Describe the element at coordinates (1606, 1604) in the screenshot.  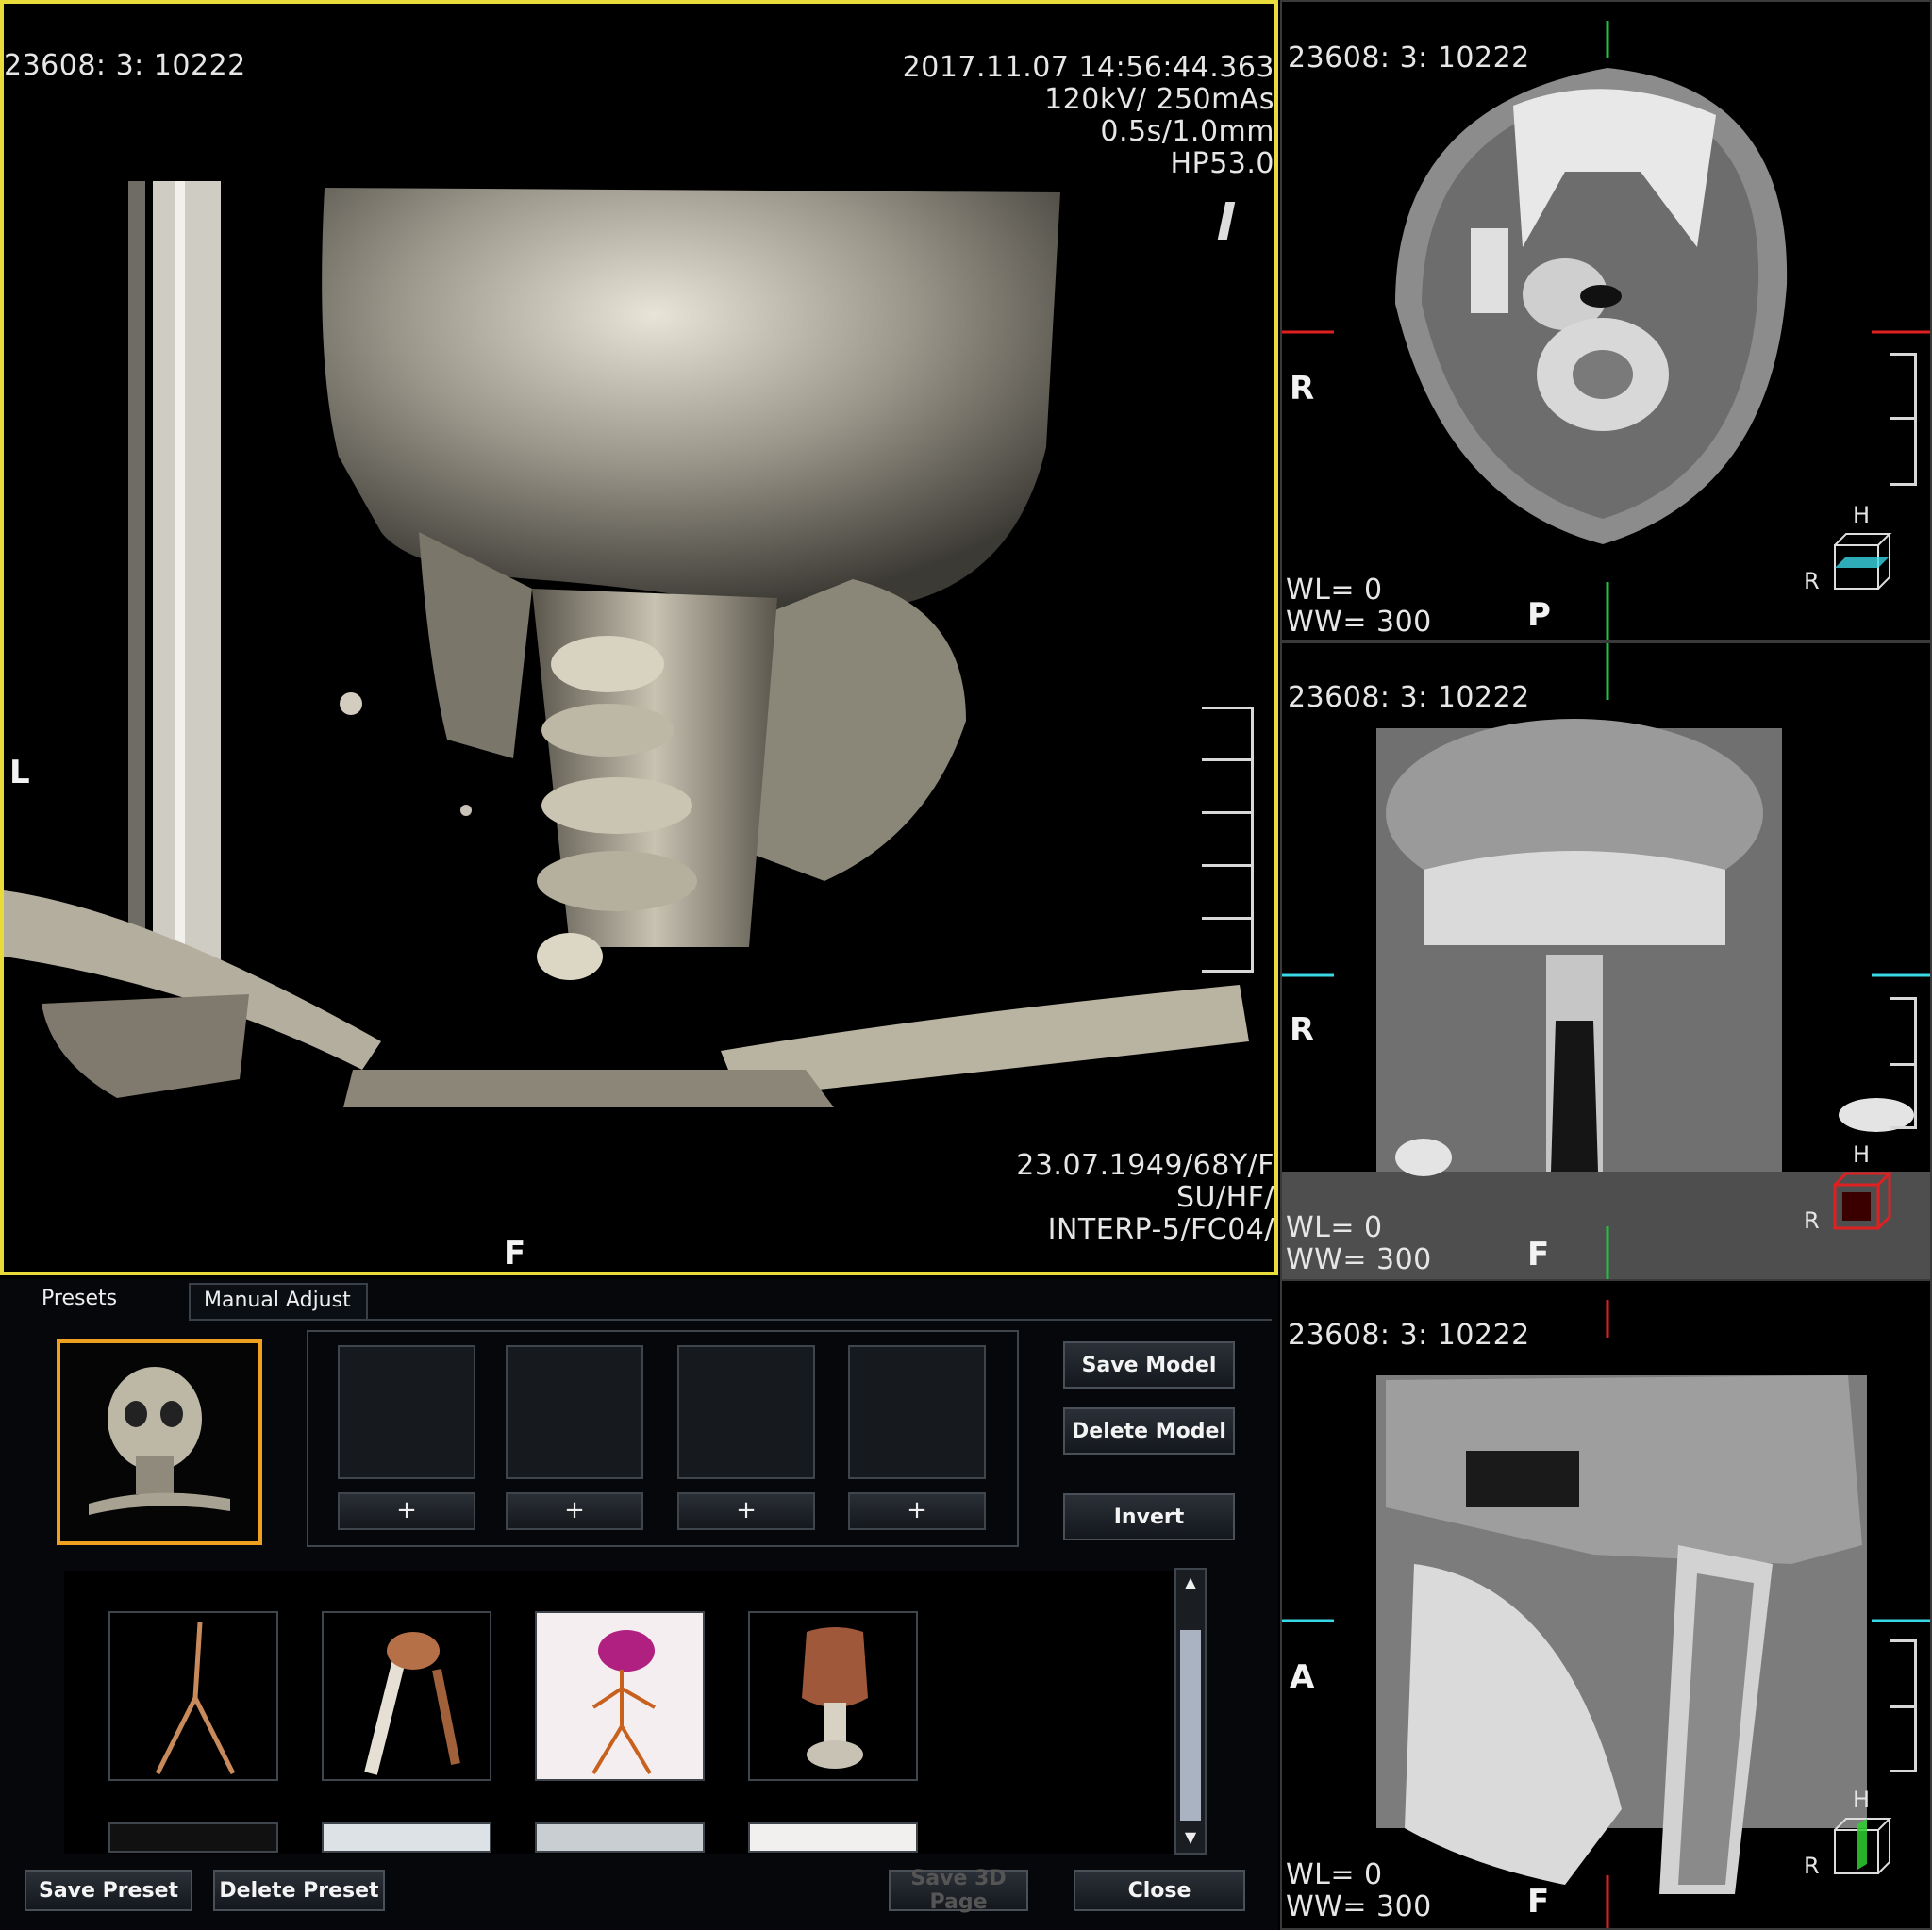
I see `sagittal-viewport: 23608: 3: 10222 A F WL= 0 WW= 300 H R` at that location.